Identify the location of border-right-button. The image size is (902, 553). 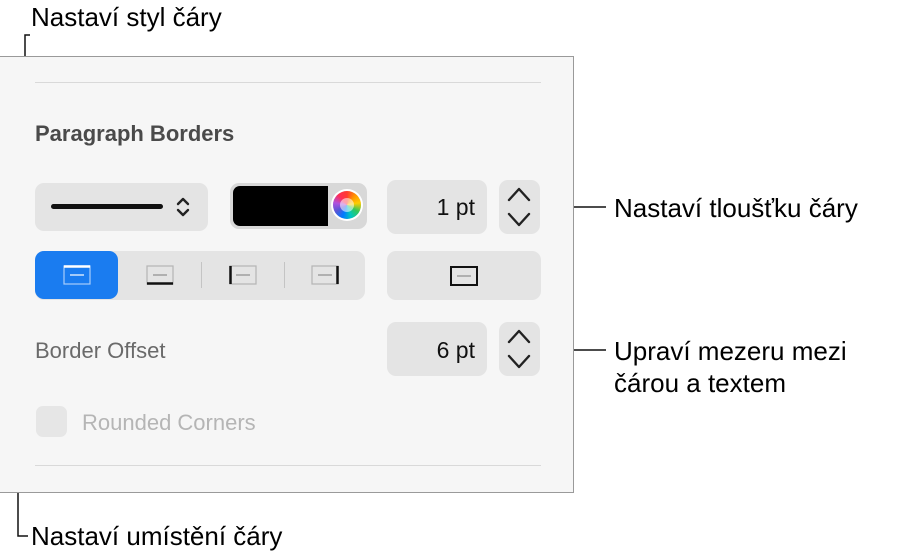
(325, 275).